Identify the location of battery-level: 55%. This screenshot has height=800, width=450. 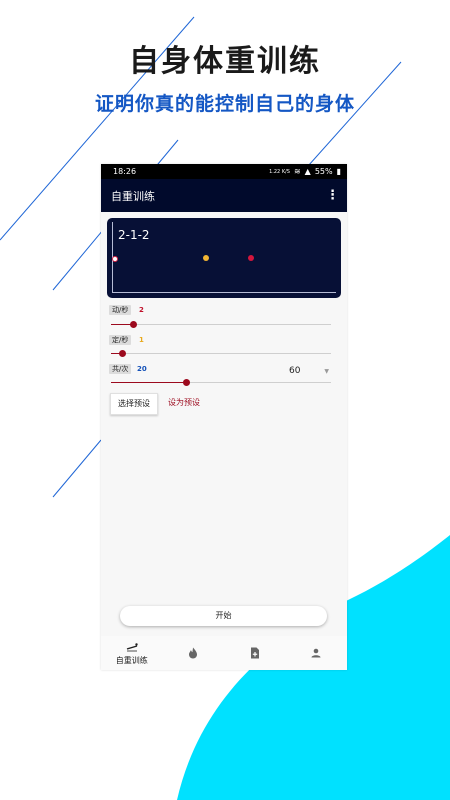
(323, 171).